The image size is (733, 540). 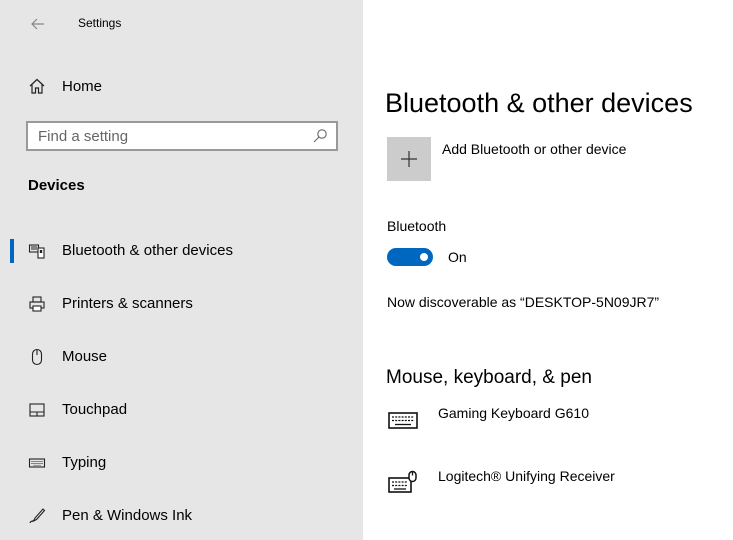 I want to click on add-device-tile, so click(x=409, y=159).